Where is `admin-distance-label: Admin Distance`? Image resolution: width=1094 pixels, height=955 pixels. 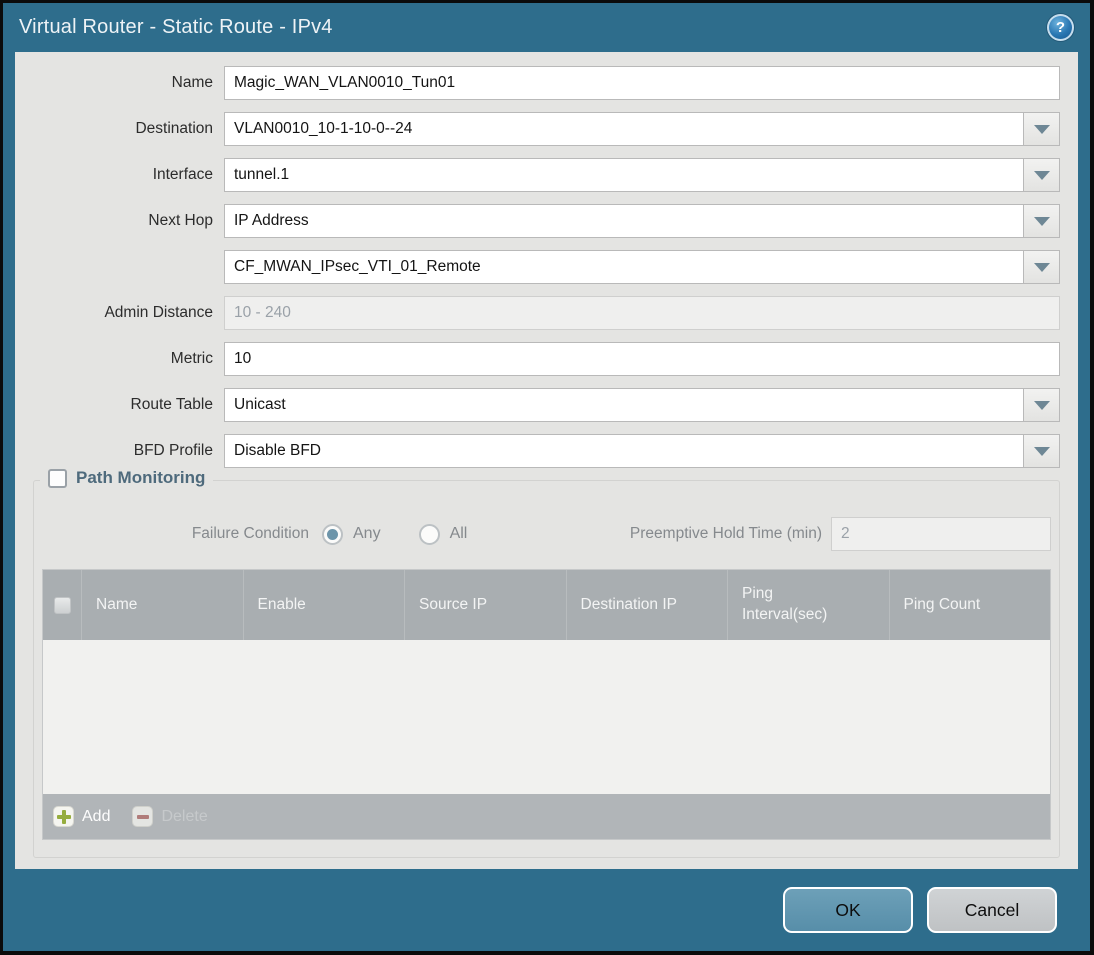
admin-distance-label: Admin Distance is located at coordinates (158, 312).